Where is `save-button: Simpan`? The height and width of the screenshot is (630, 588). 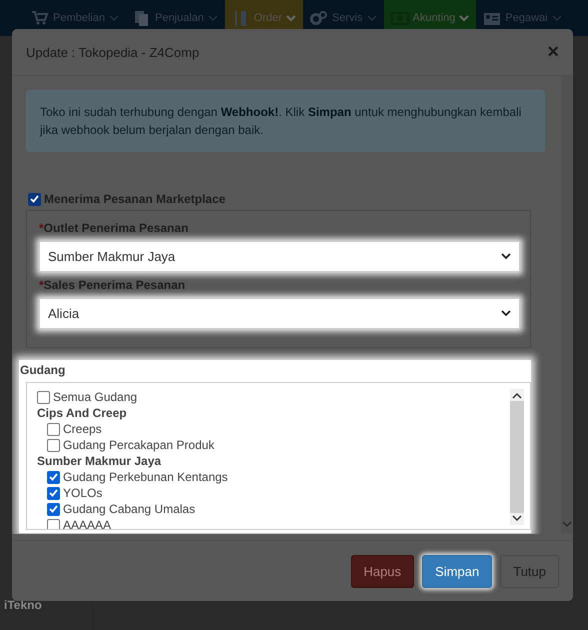 save-button: Simpan is located at coordinates (457, 571).